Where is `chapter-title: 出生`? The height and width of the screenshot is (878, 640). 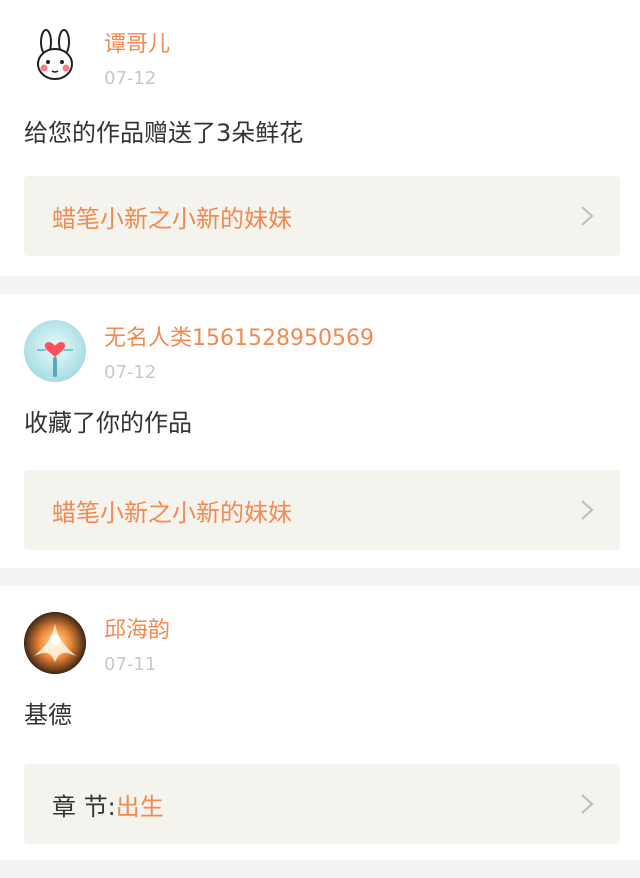
chapter-title: 出生 is located at coordinates (139, 806).